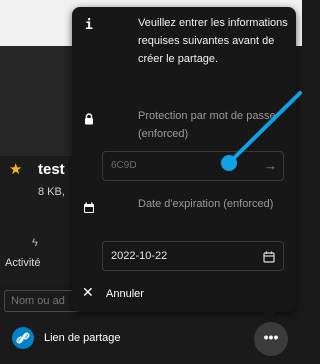 The image size is (320, 364). I want to click on info-icon: i, so click(89, 25).